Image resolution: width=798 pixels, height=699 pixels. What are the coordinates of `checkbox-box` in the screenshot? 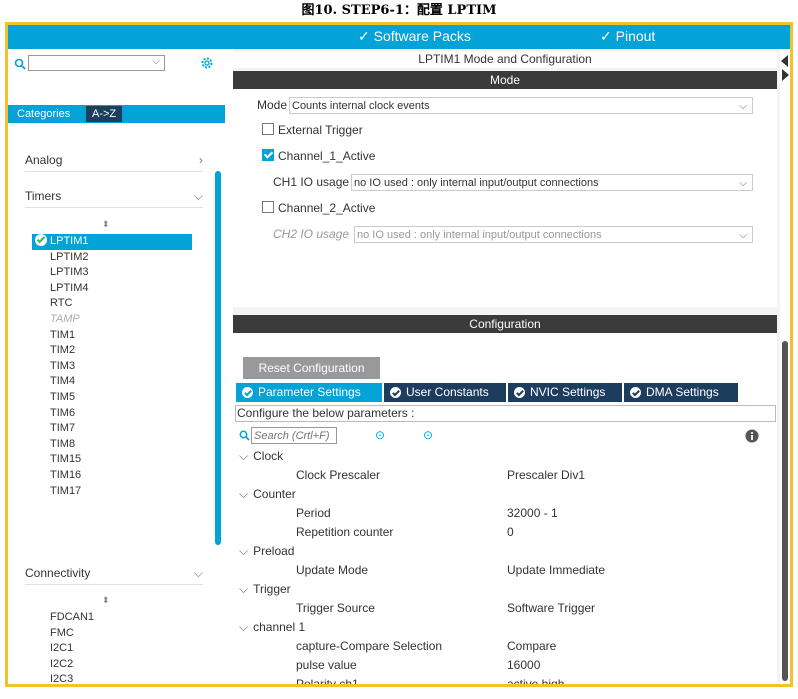 It's located at (268, 207).